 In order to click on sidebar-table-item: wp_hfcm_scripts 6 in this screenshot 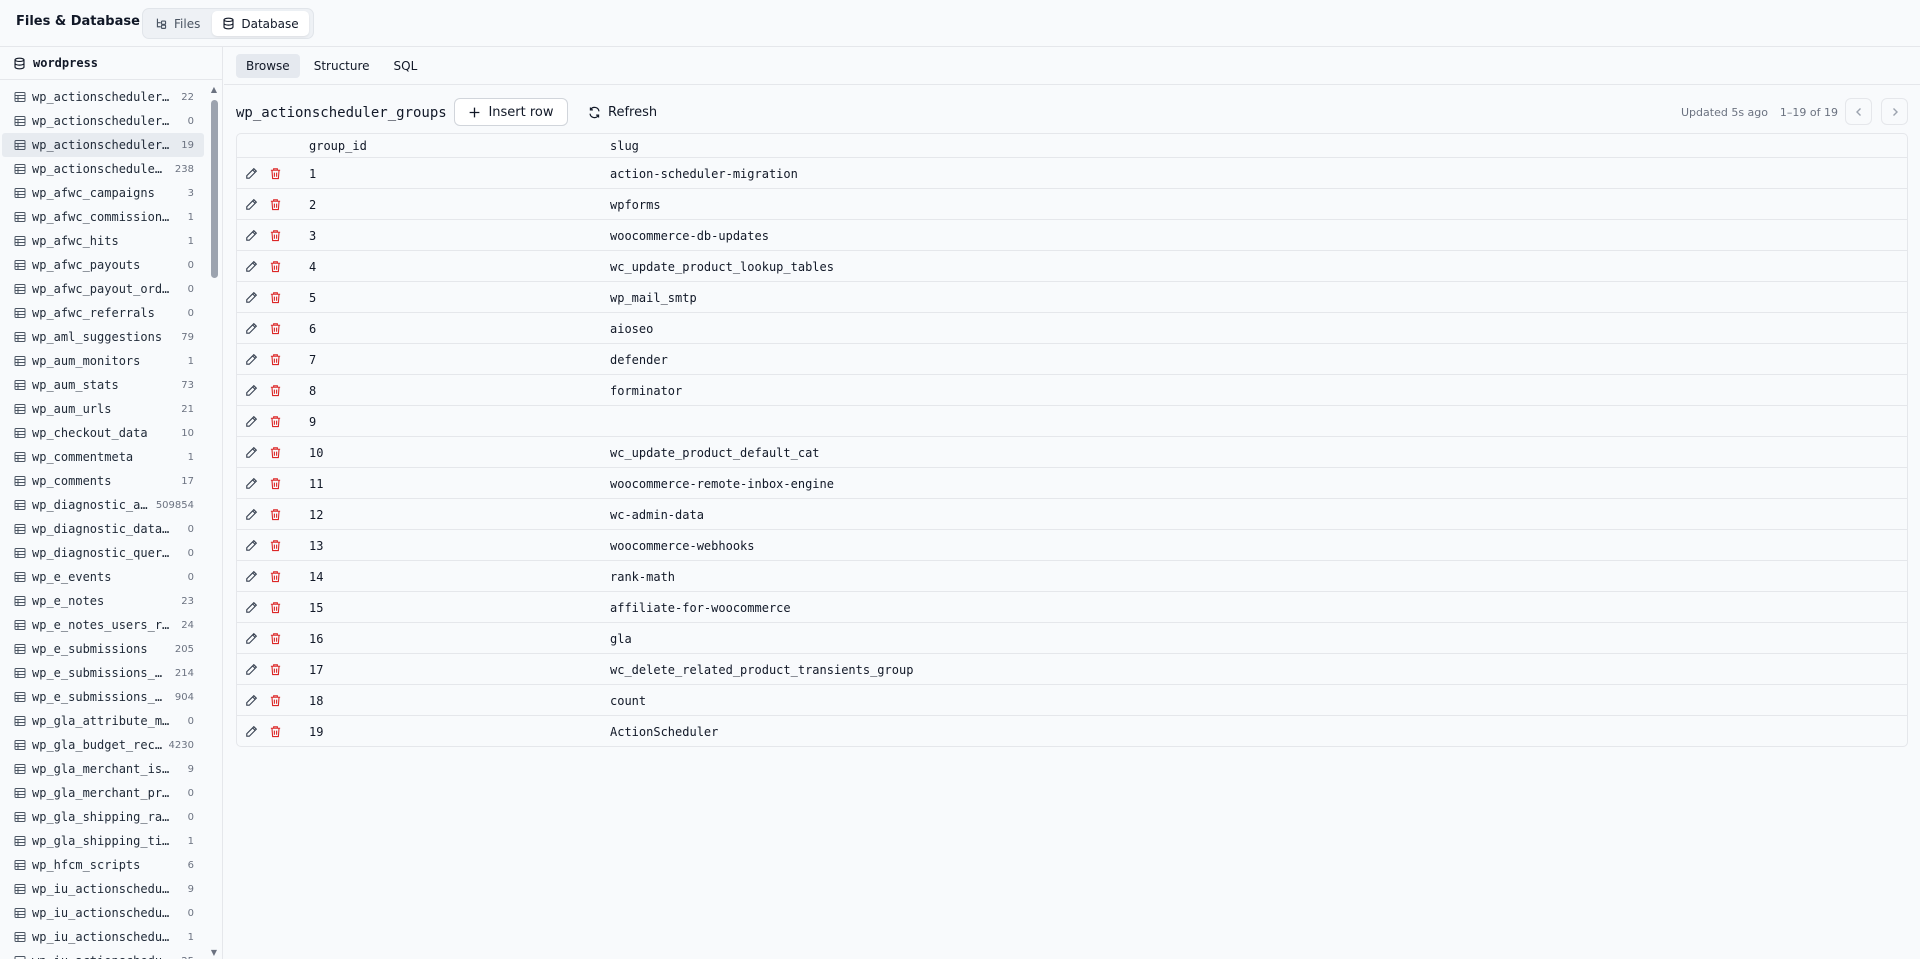, I will do `click(103, 865)`.